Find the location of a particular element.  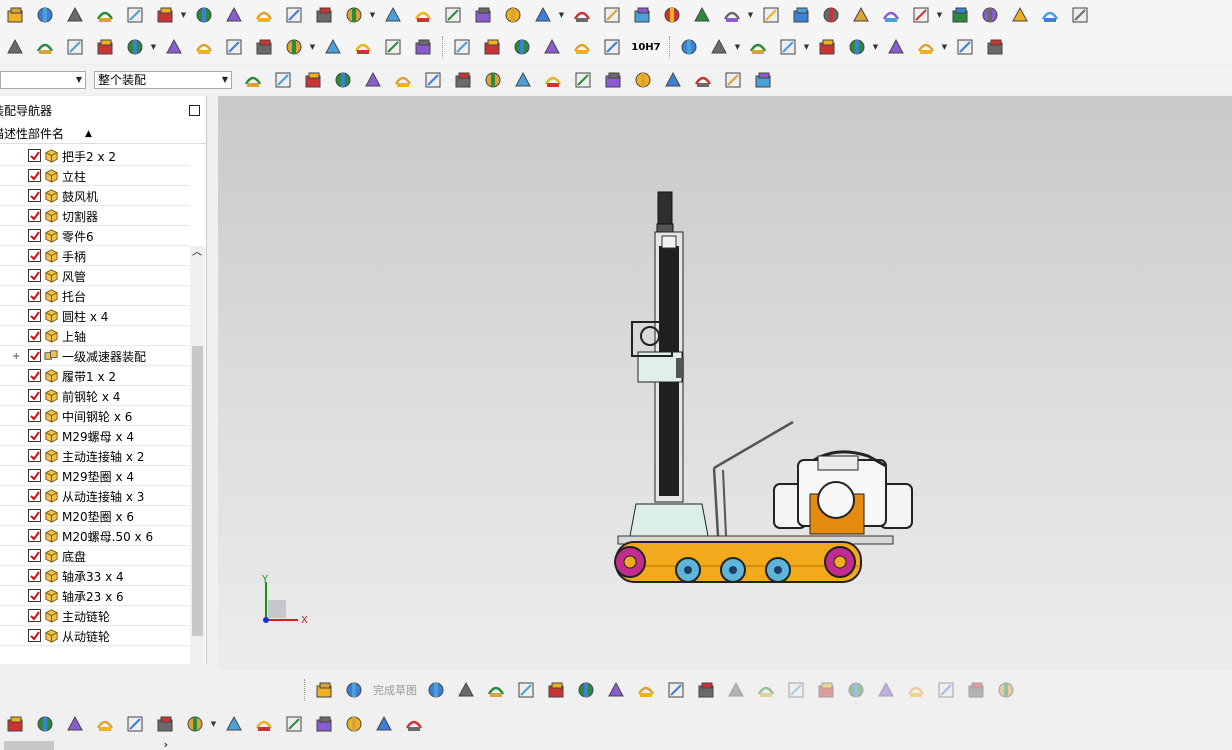

edge-blend-icon is located at coordinates (135, 15).